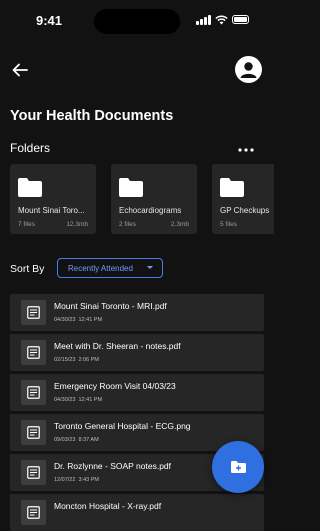 Image resolution: width=320 pixels, height=531 pixels. Describe the element at coordinates (108, 506) in the screenshot. I see `document-name: Moncton Hospital - X-ray.pdf` at that location.